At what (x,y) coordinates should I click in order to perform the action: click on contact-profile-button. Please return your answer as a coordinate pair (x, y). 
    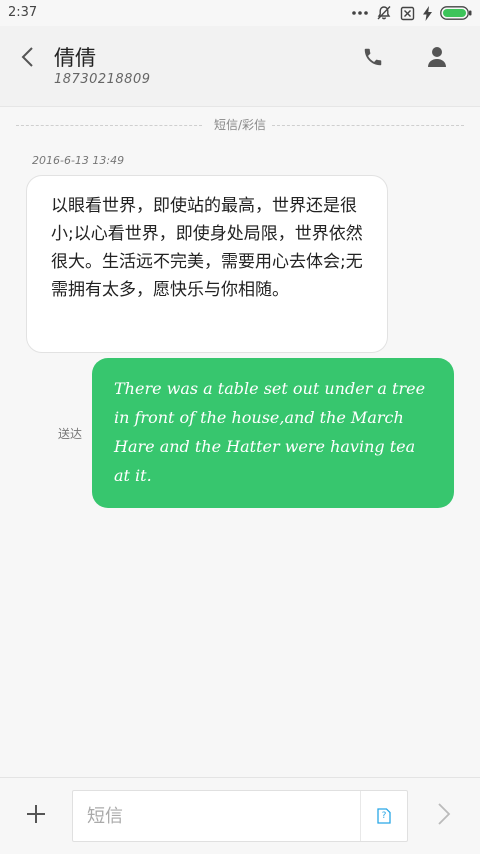
    Looking at the image, I should click on (437, 59).